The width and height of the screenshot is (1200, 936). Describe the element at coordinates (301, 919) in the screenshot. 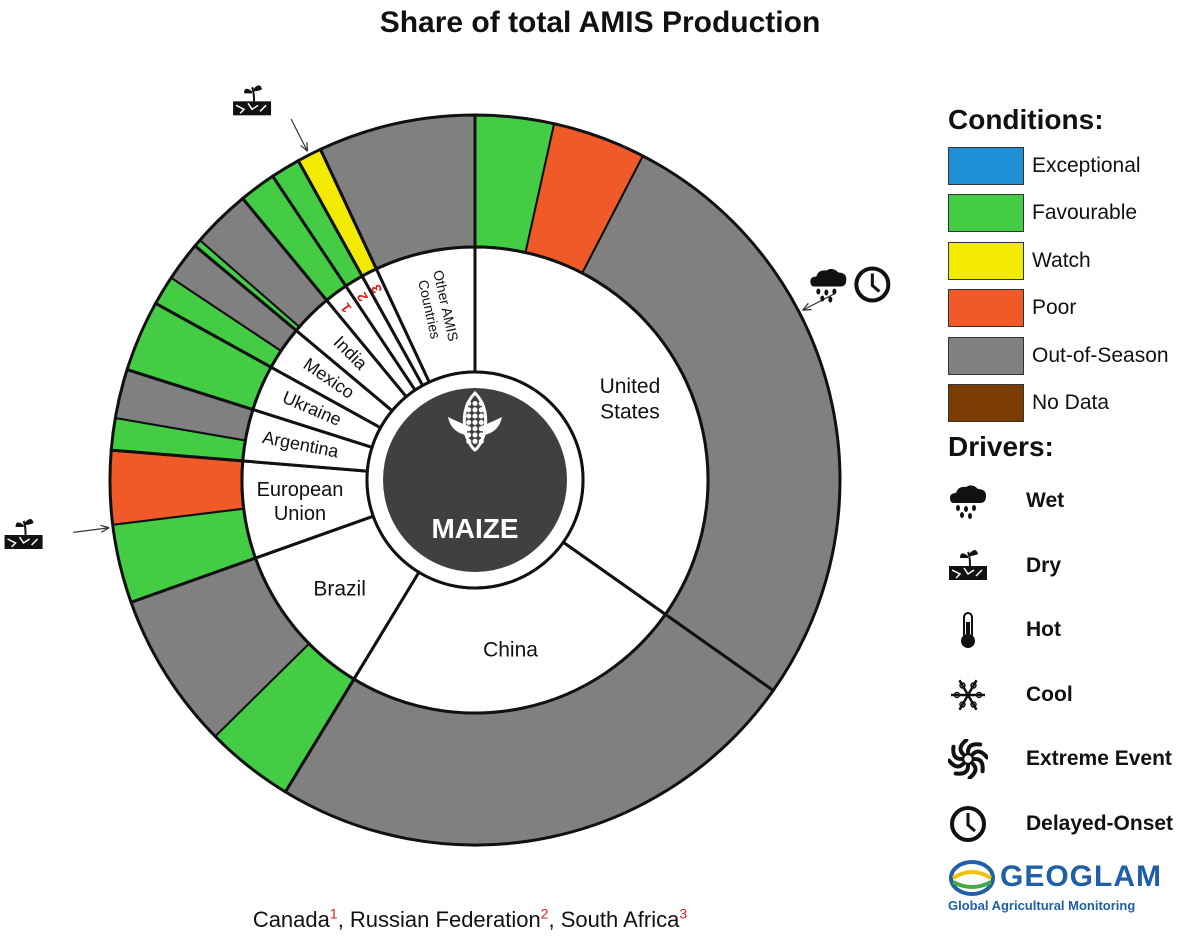

I see `footnote-item: Canada1,` at that location.